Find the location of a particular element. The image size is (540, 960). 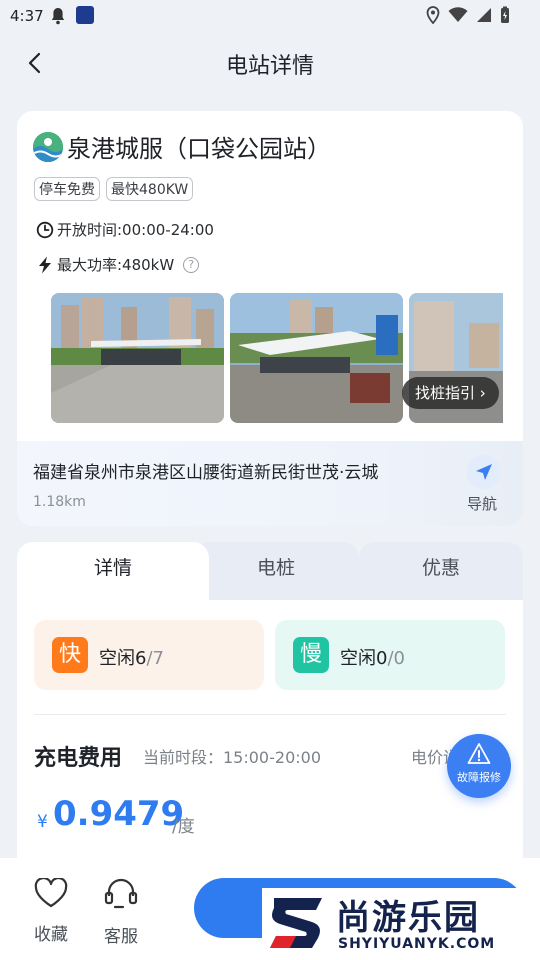

fault-report-label: 故障报修 is located at coordinates (479, 777).